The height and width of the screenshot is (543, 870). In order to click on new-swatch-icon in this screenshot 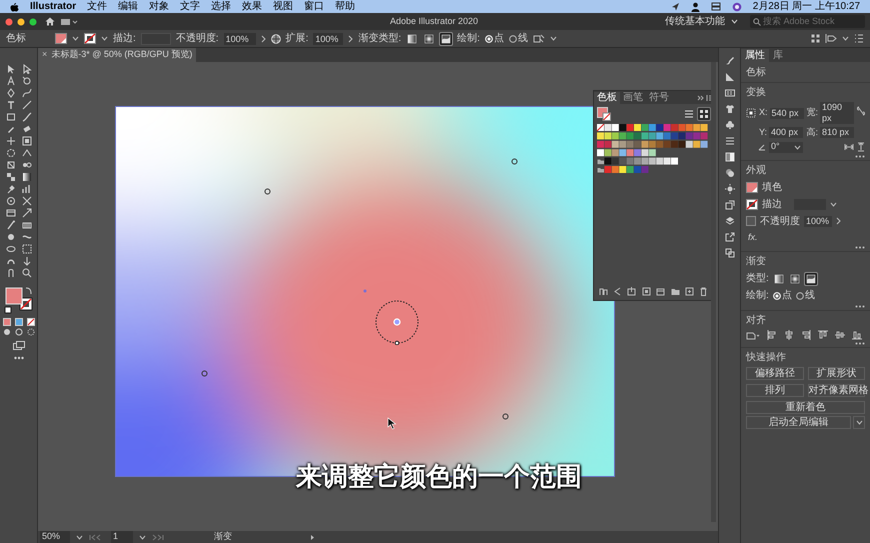, I will do `click(689, 291)`.